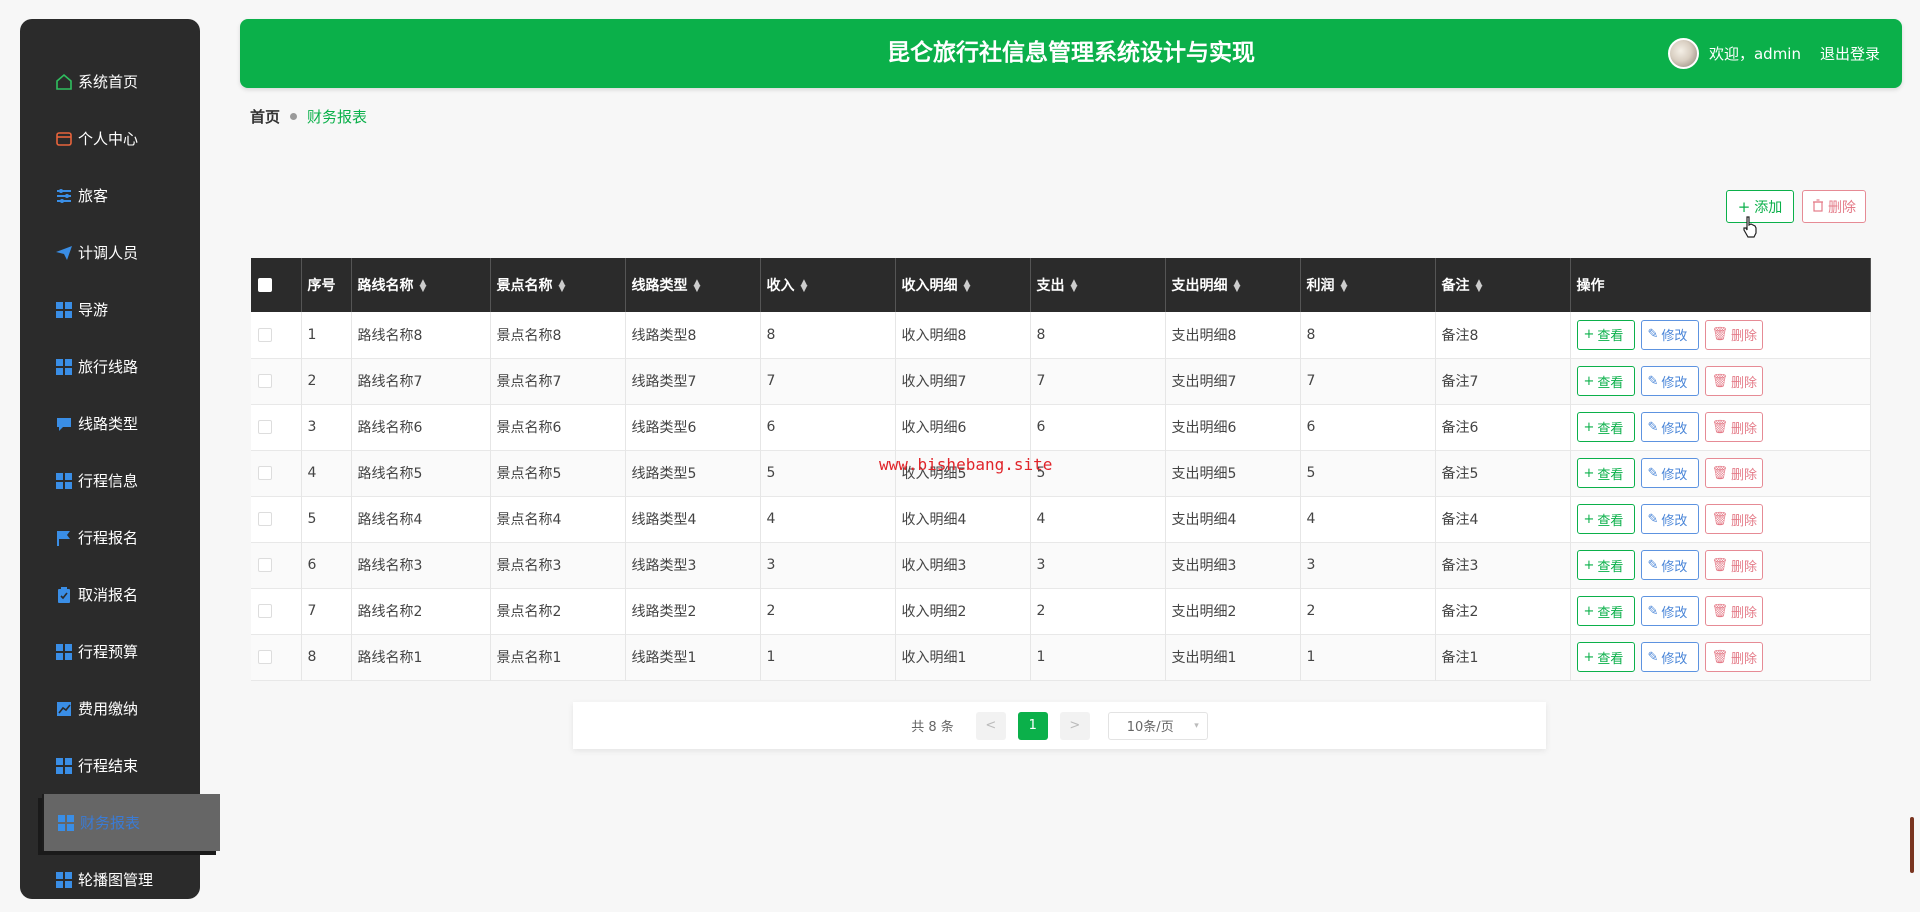  Describe the element at coordinates (1653, 565) in the screenshot. I see `edit-icon: ✎` at that location.